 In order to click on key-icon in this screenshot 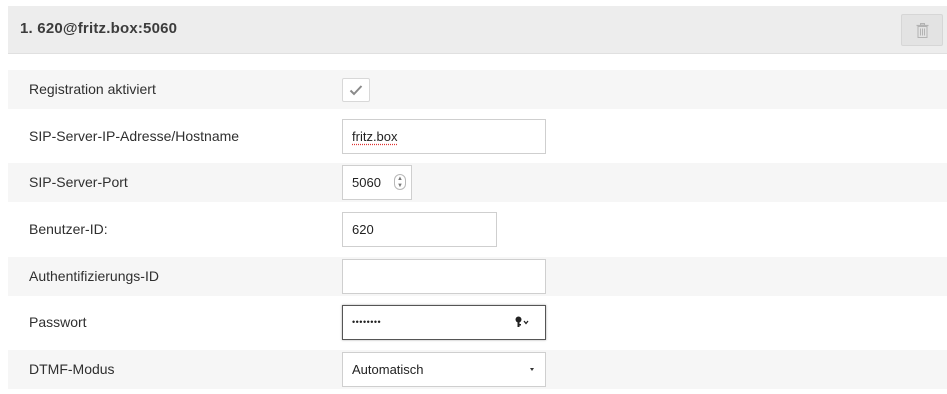, I will do `click(523, 322)`.